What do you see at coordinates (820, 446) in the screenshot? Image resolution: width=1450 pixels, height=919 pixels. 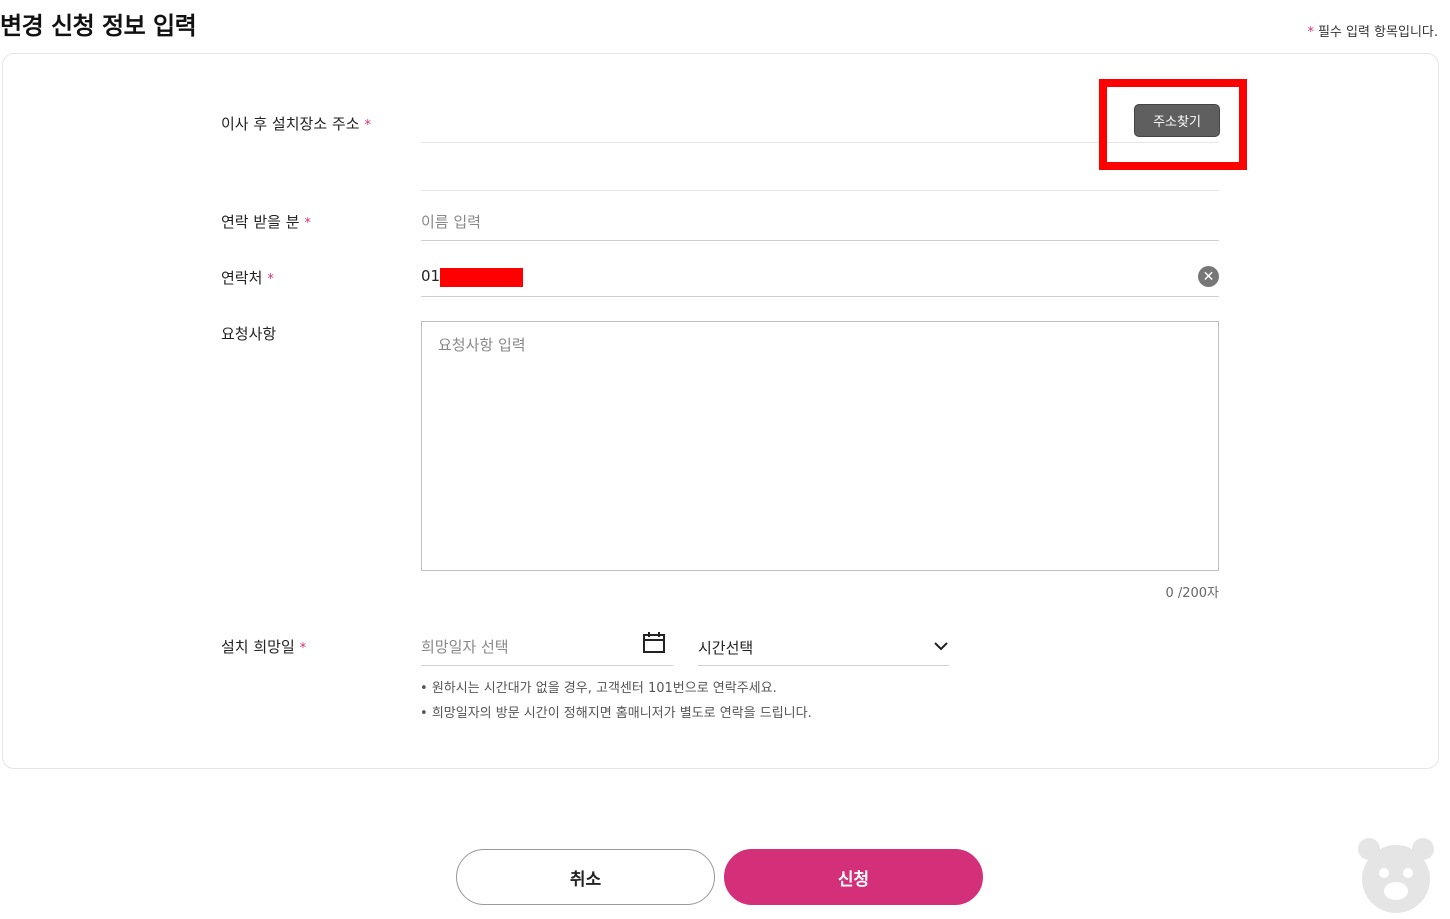 I see `request-textarea: 요청사항 입력` at bounding box center [820, 446].